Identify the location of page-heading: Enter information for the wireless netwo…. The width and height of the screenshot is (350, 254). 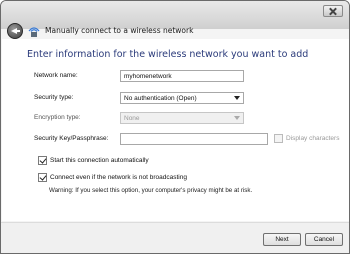
(168, 54).